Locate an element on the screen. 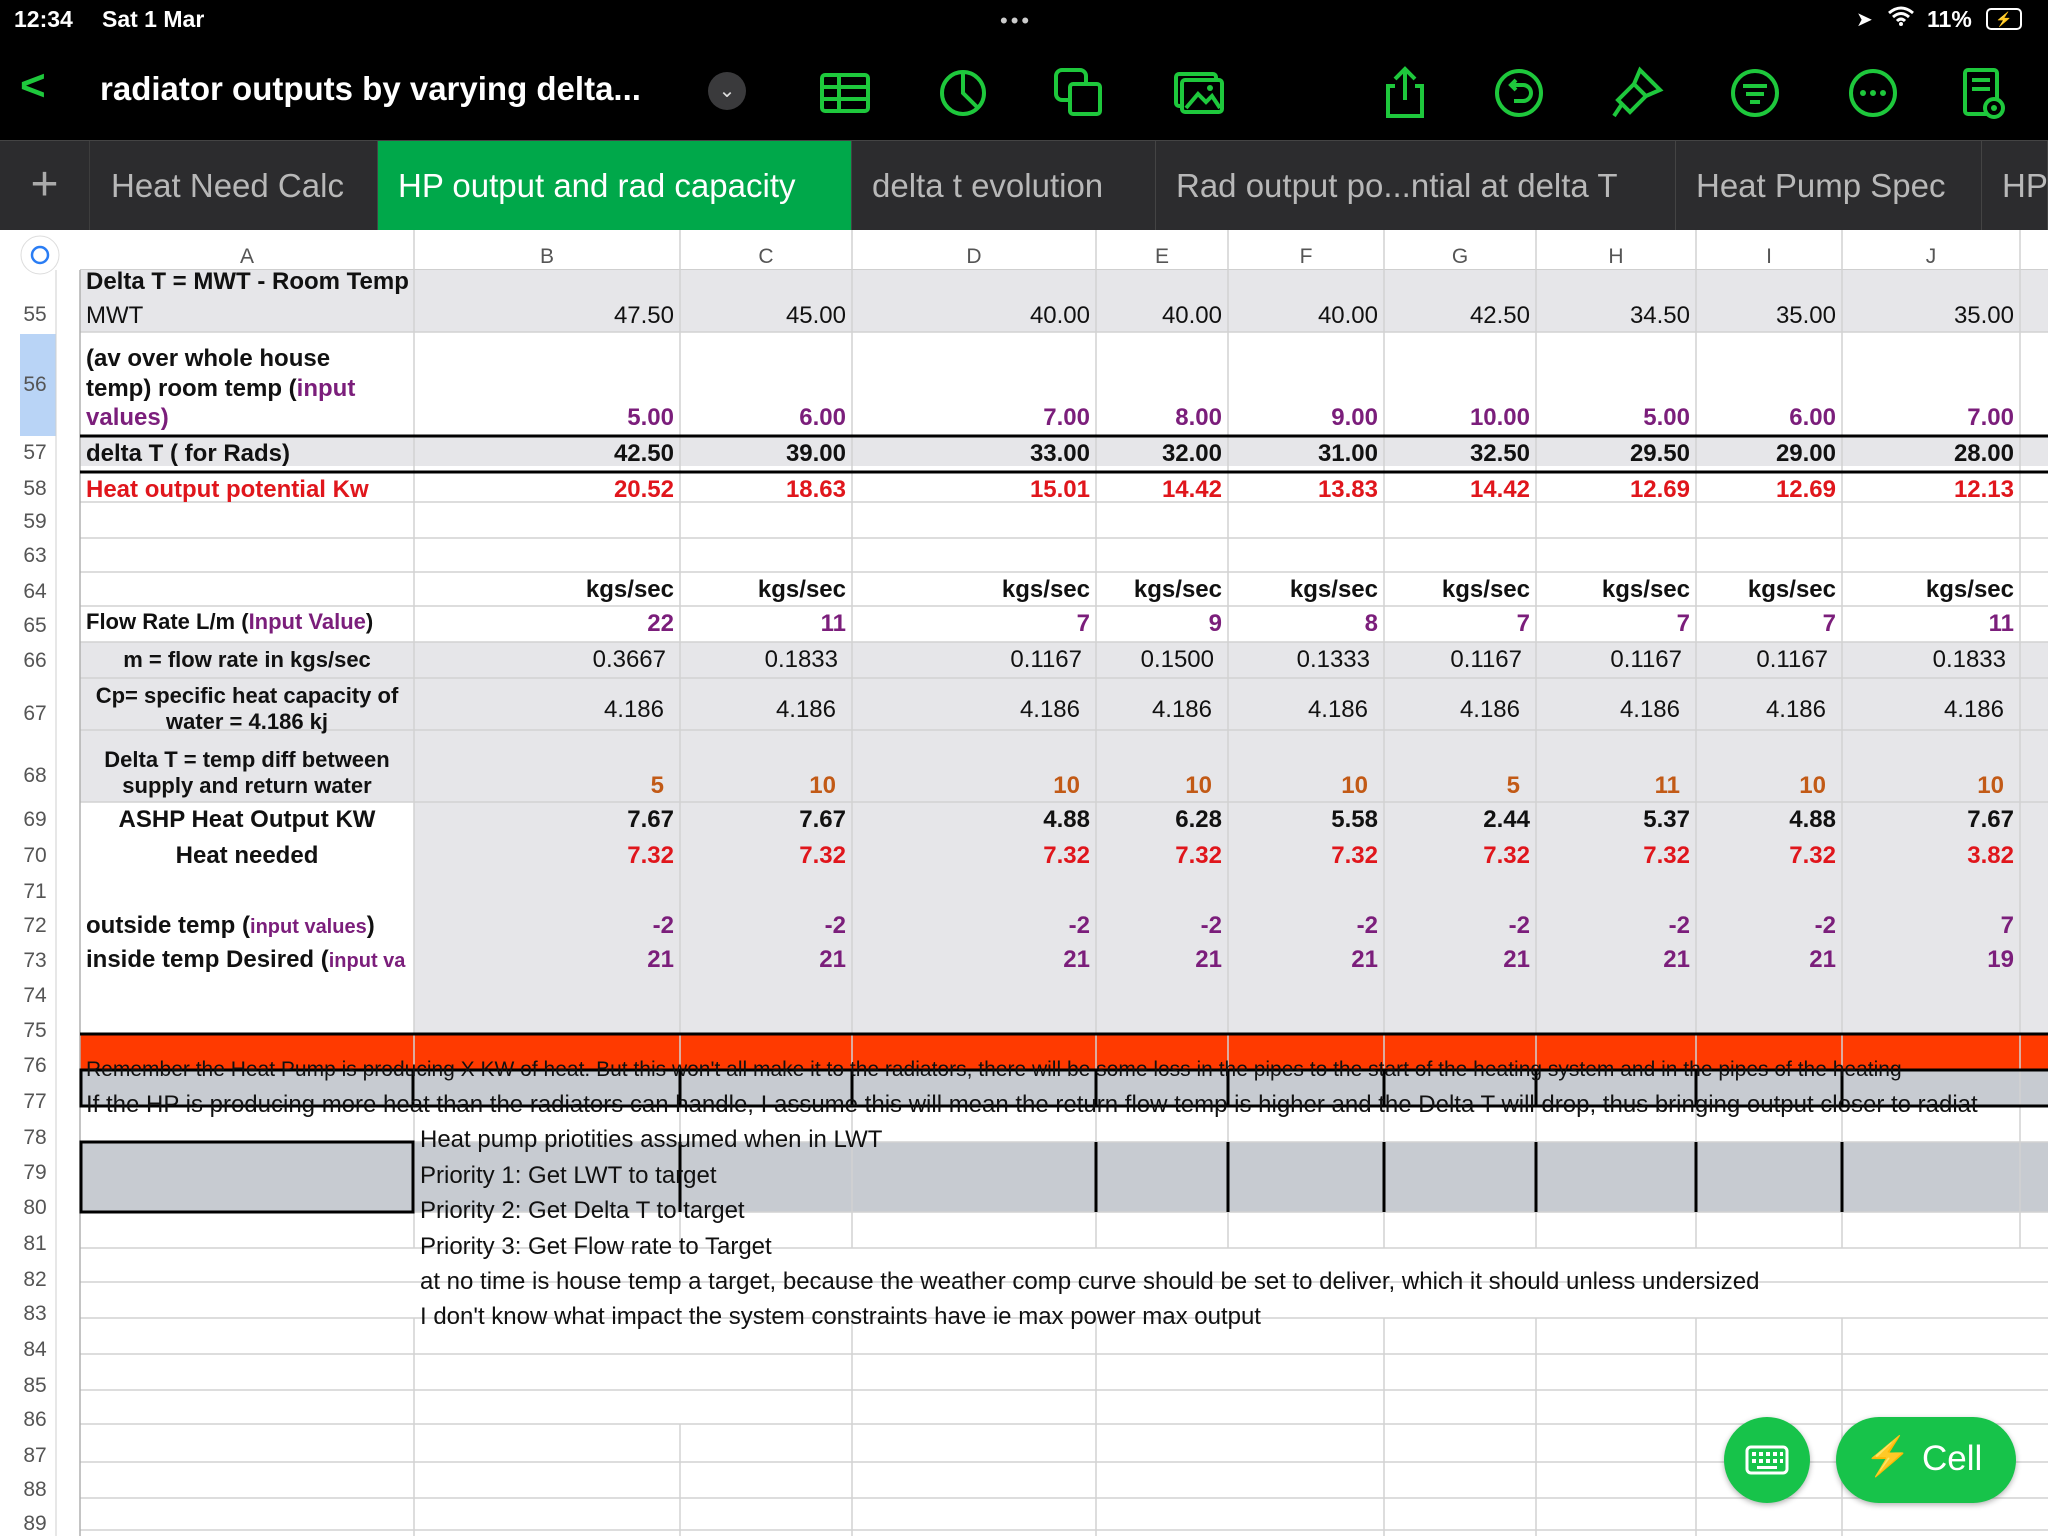 This screenshot has height=1536, width=2048. row-header: 87 is located at coordinates (35, 1456).